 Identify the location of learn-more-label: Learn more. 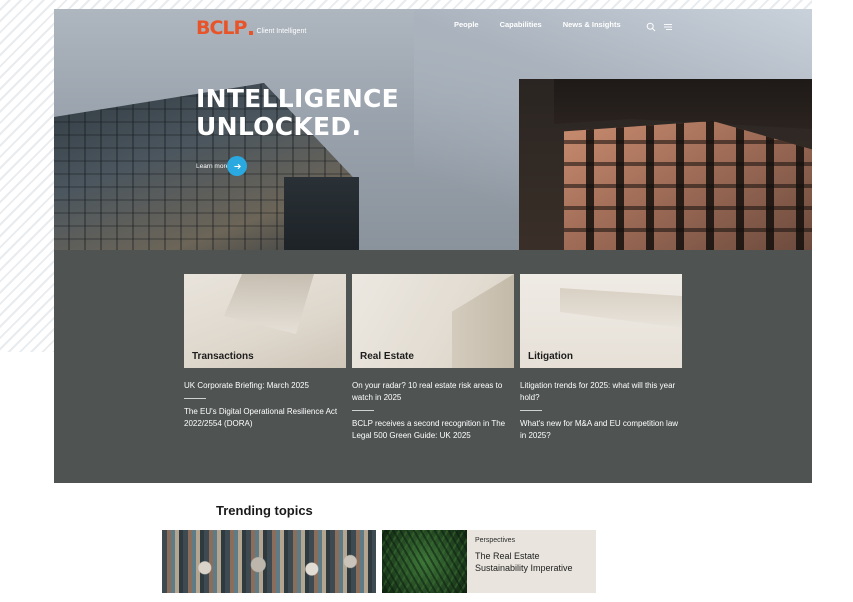
(212, 166).